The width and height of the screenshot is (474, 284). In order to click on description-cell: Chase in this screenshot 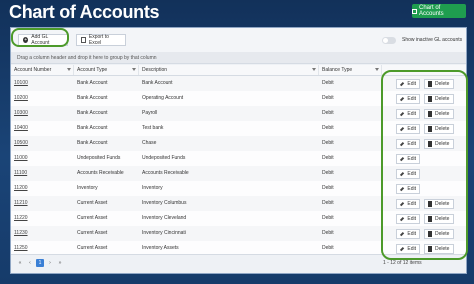, I will do `click(149, 143)`.